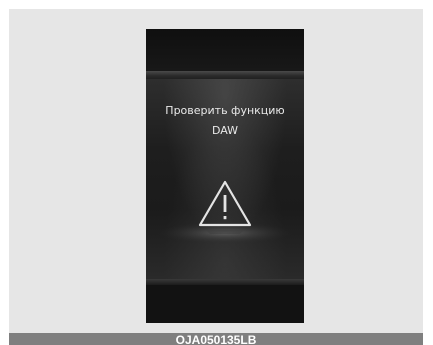 The width and height of the screenshot is (433, 345). I want to click on display-bottom-strip, so click(225, 304).